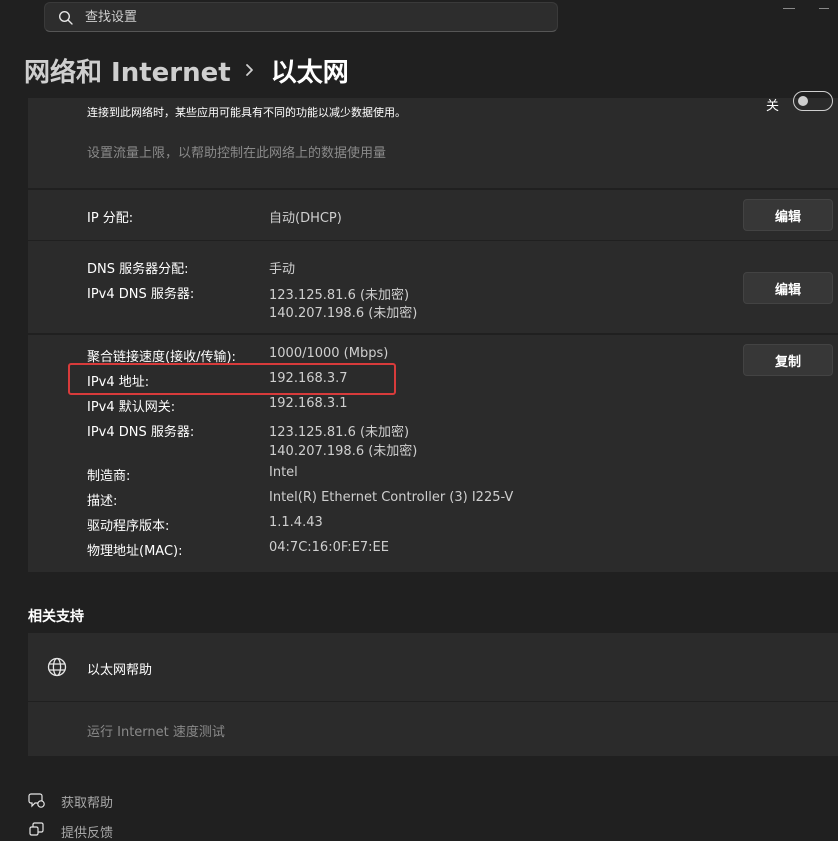 This screenshot has height=841, width=838. Describe the element at coordinates (803, 101) in the screenshot. I see `toggle-knob` at that location.